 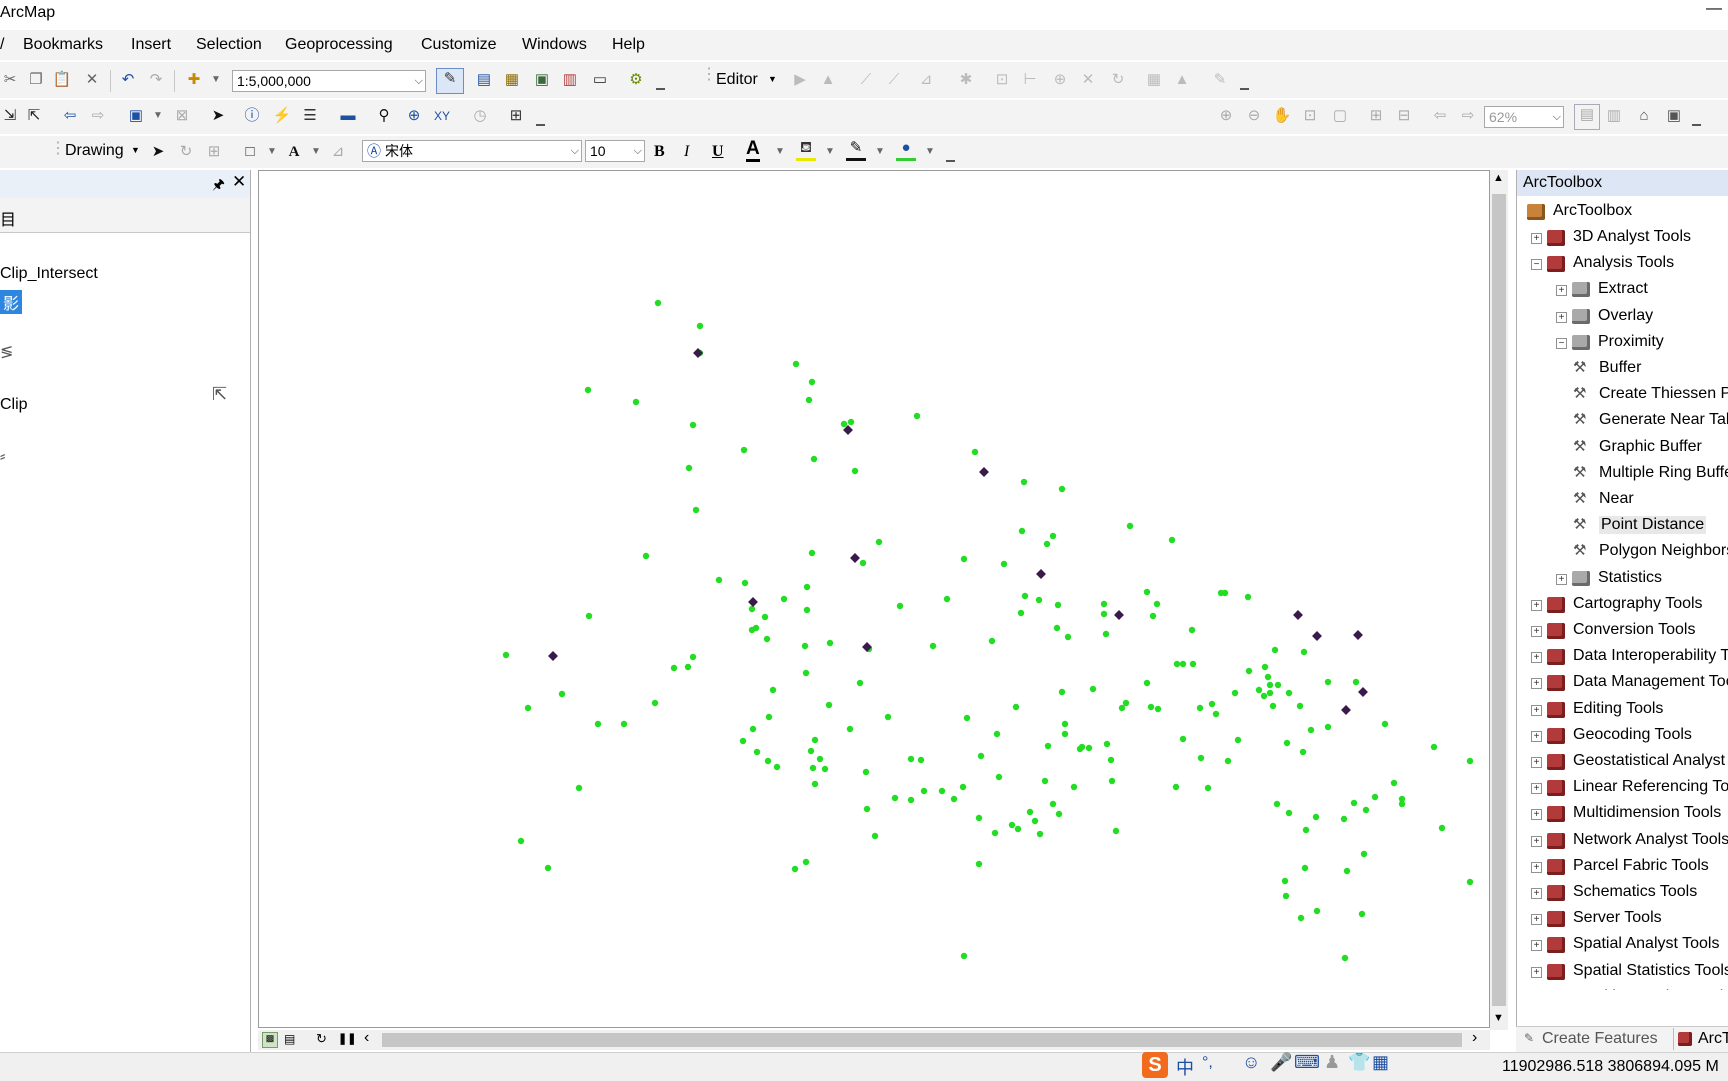 I want to click on tree-item: +Server Tools, so click(x=1622, y=919).